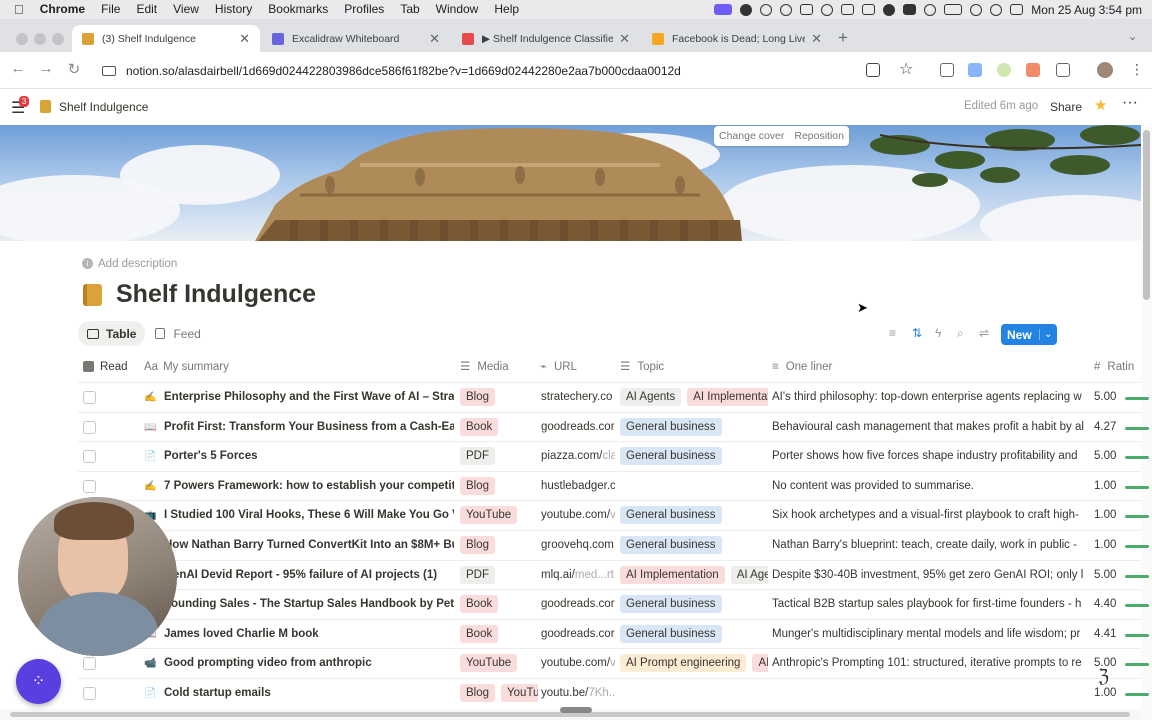 This screenshot has height=720, width=1152. I want to click on col-header-rating: # Ratin, so click(1117, 367).